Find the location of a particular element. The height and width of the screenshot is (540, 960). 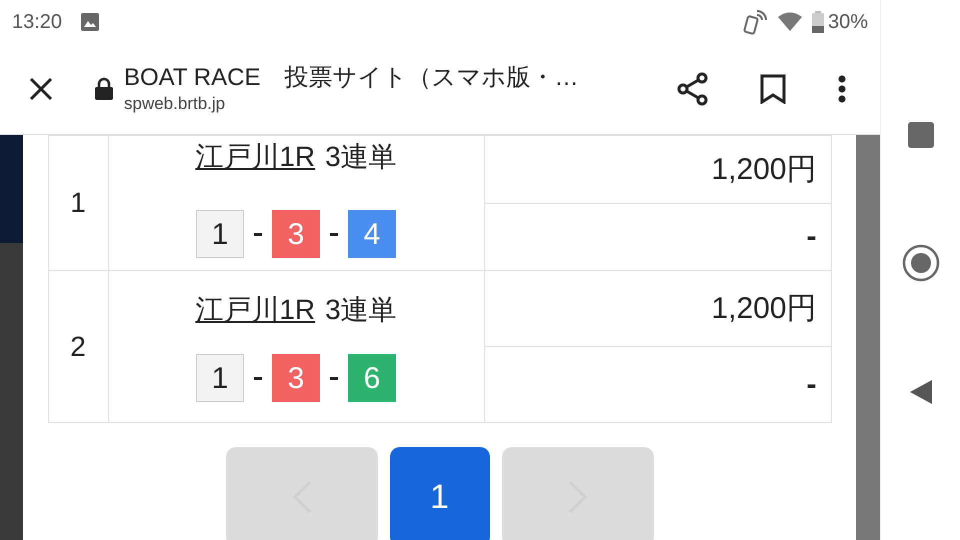

share-icon is located at coordinates (693, 89).